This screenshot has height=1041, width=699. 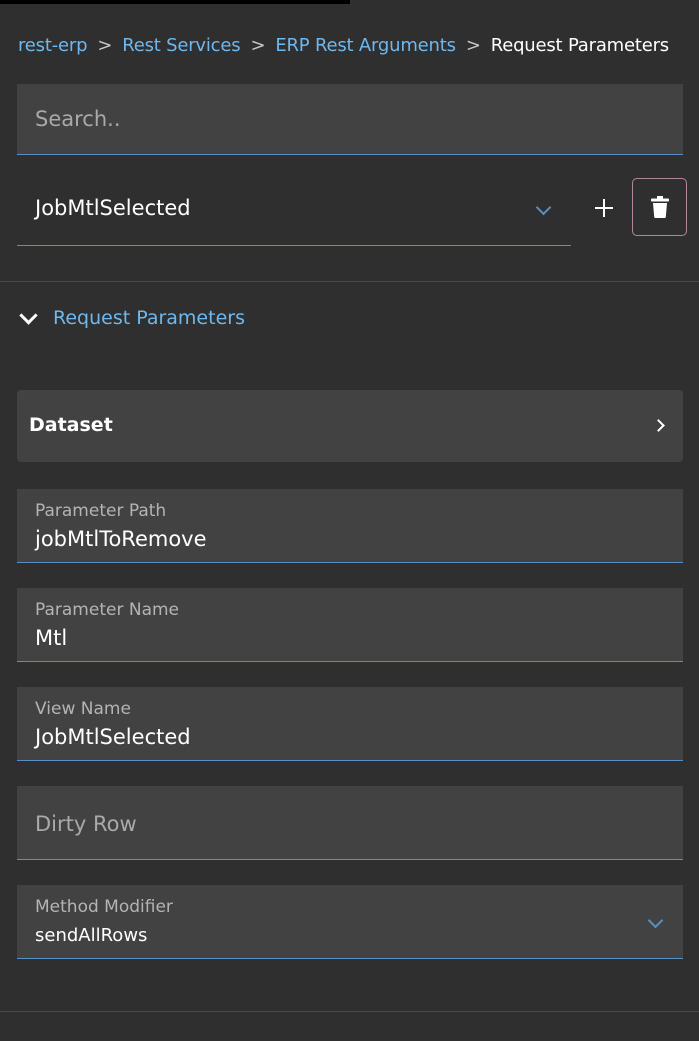 I want to click on breadcrumb-link-erp-rest-arguments: ERP Rest Arguments, so click(x=365, y=45).